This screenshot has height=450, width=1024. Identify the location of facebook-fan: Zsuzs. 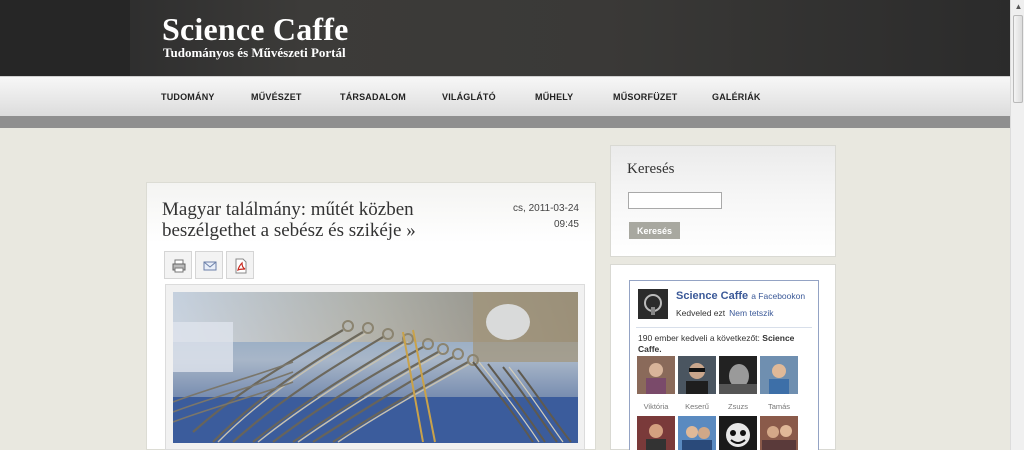
(738, 383).